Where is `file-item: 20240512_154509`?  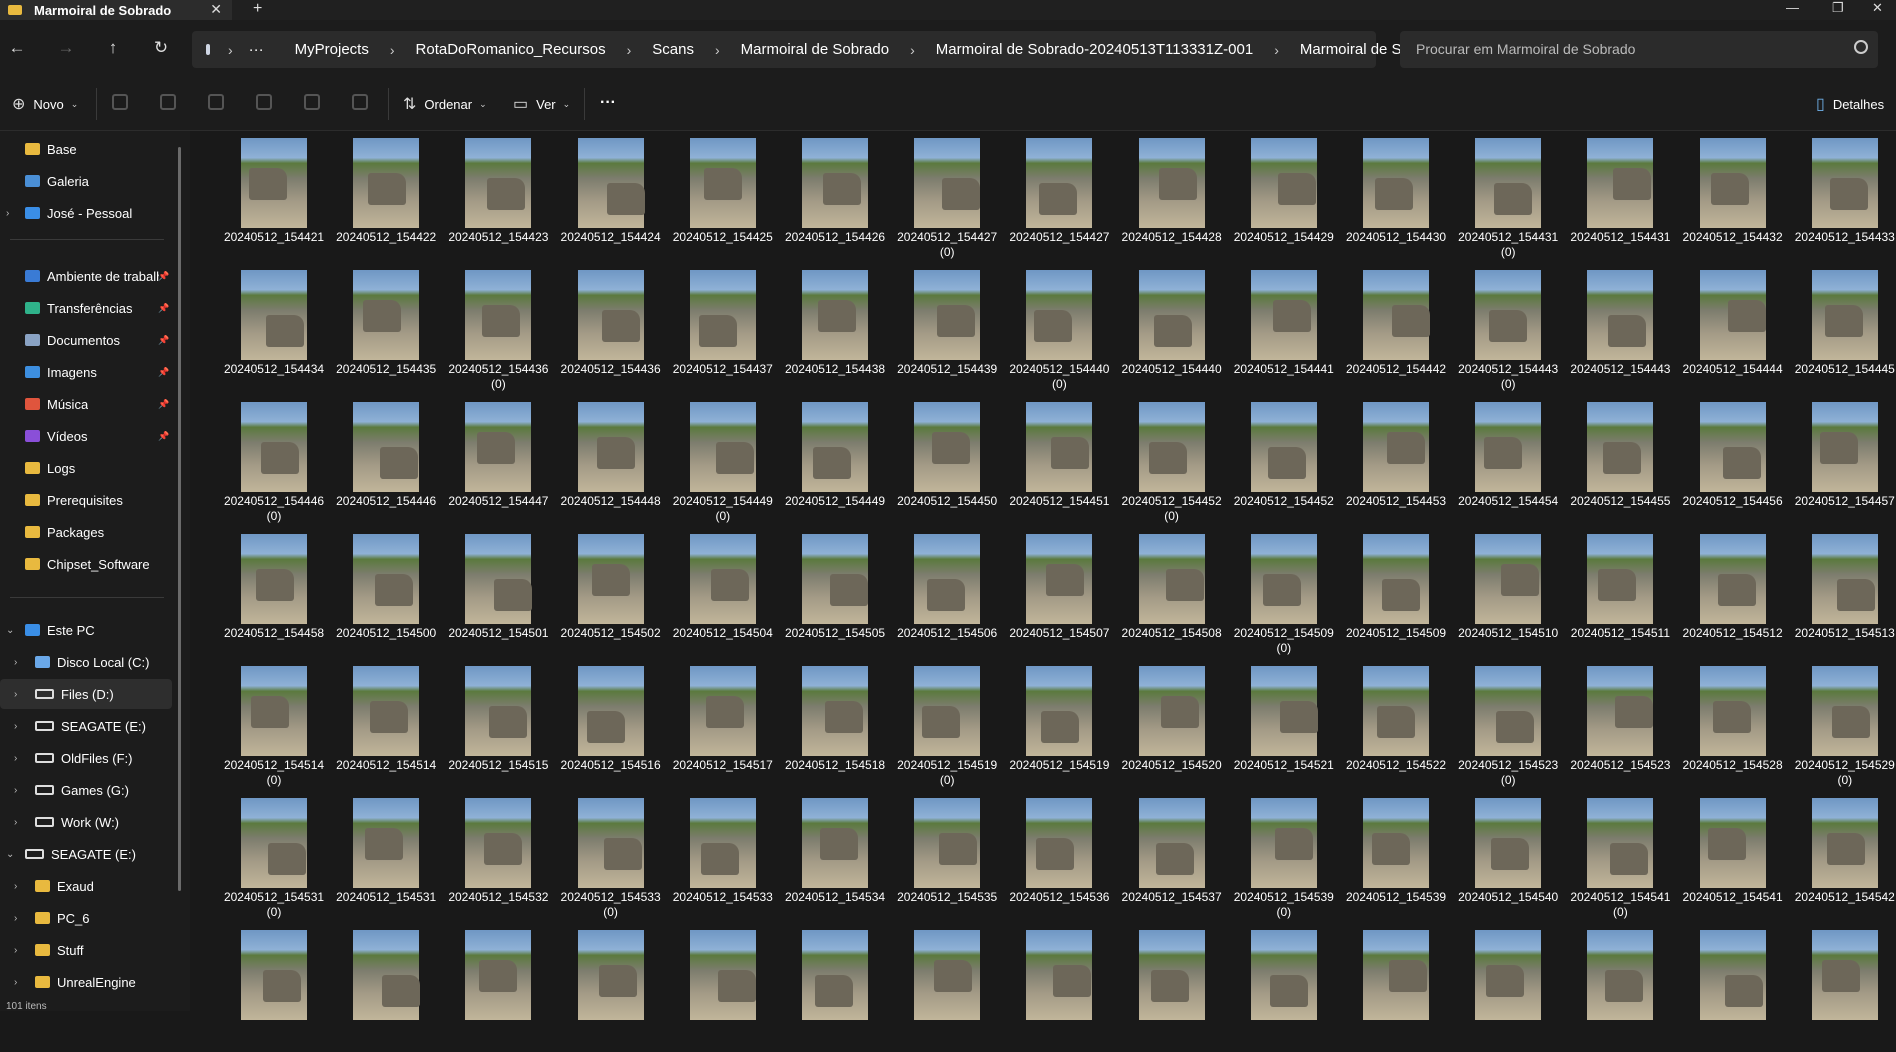 file-item: 20240512_154509 is located at coordinates (1396, 592).